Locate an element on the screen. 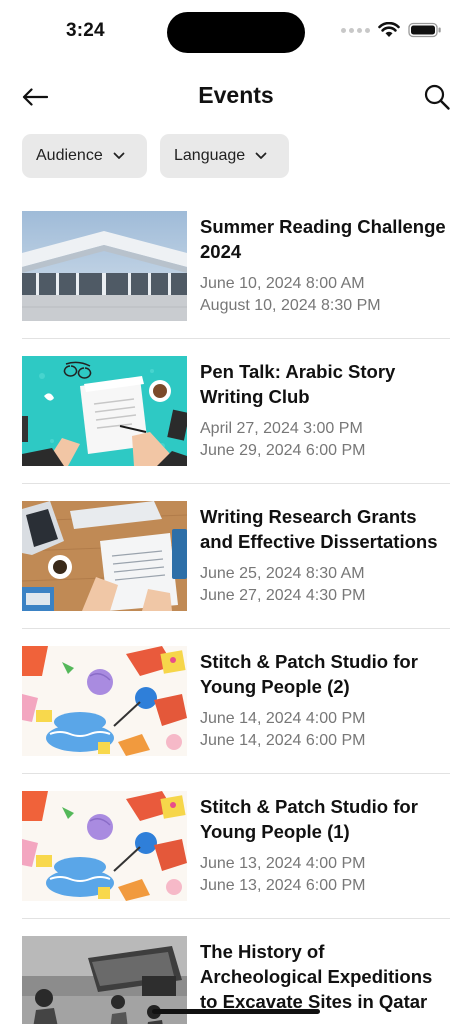 The image size is (472, 1024). search-button is located at coordinates (437, 97).